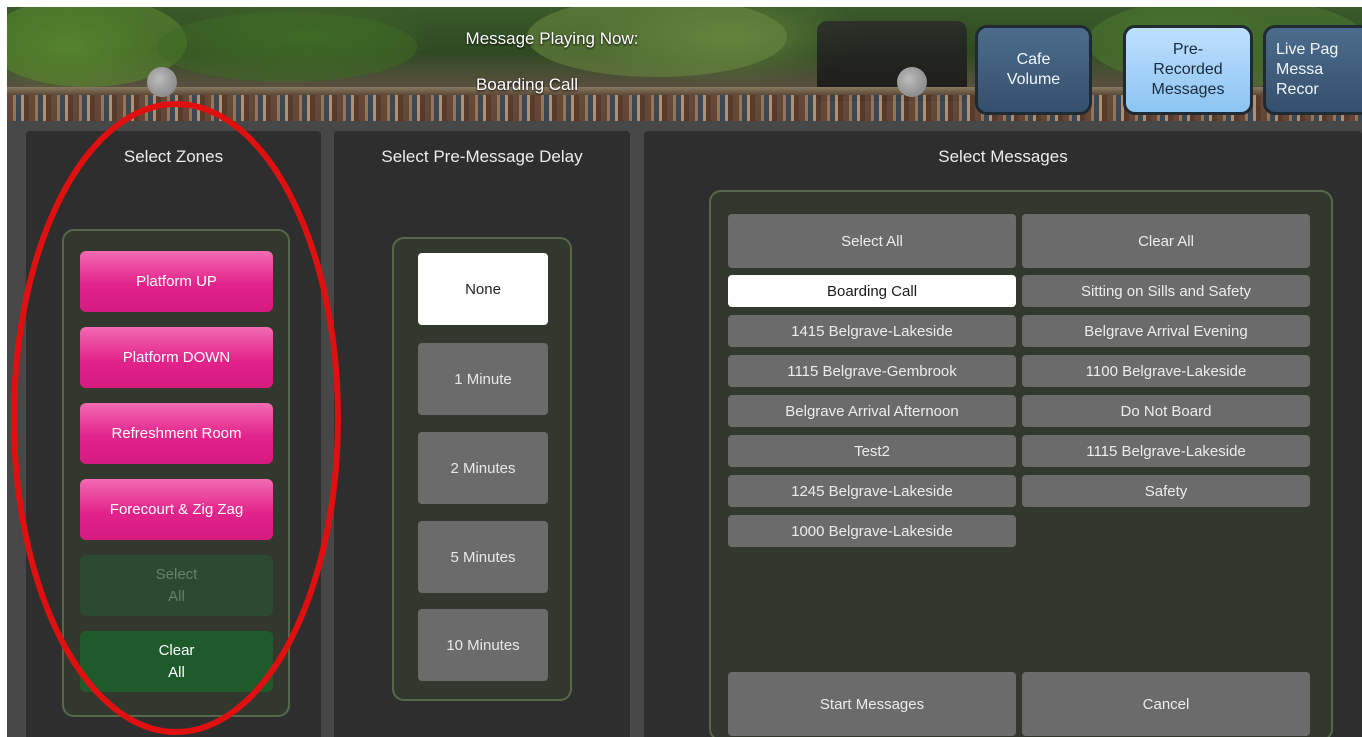 The image size is (1362, 737). What do you see at coordinates (287, 47) in the screenshot?
I see `banner-foliage` at bounding box center [287, 47].